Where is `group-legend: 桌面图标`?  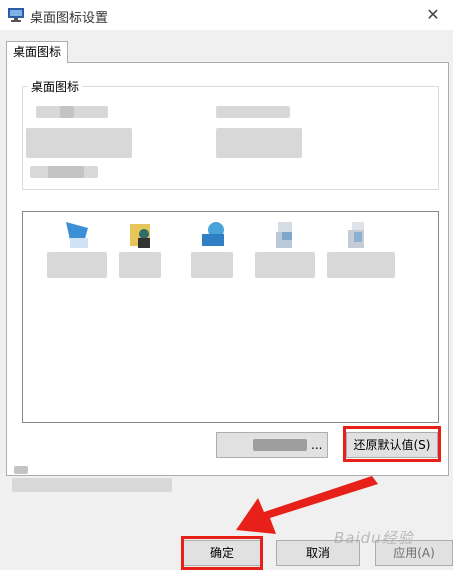 group-legend: 桌面图标 is located at coordinates (55, 86).